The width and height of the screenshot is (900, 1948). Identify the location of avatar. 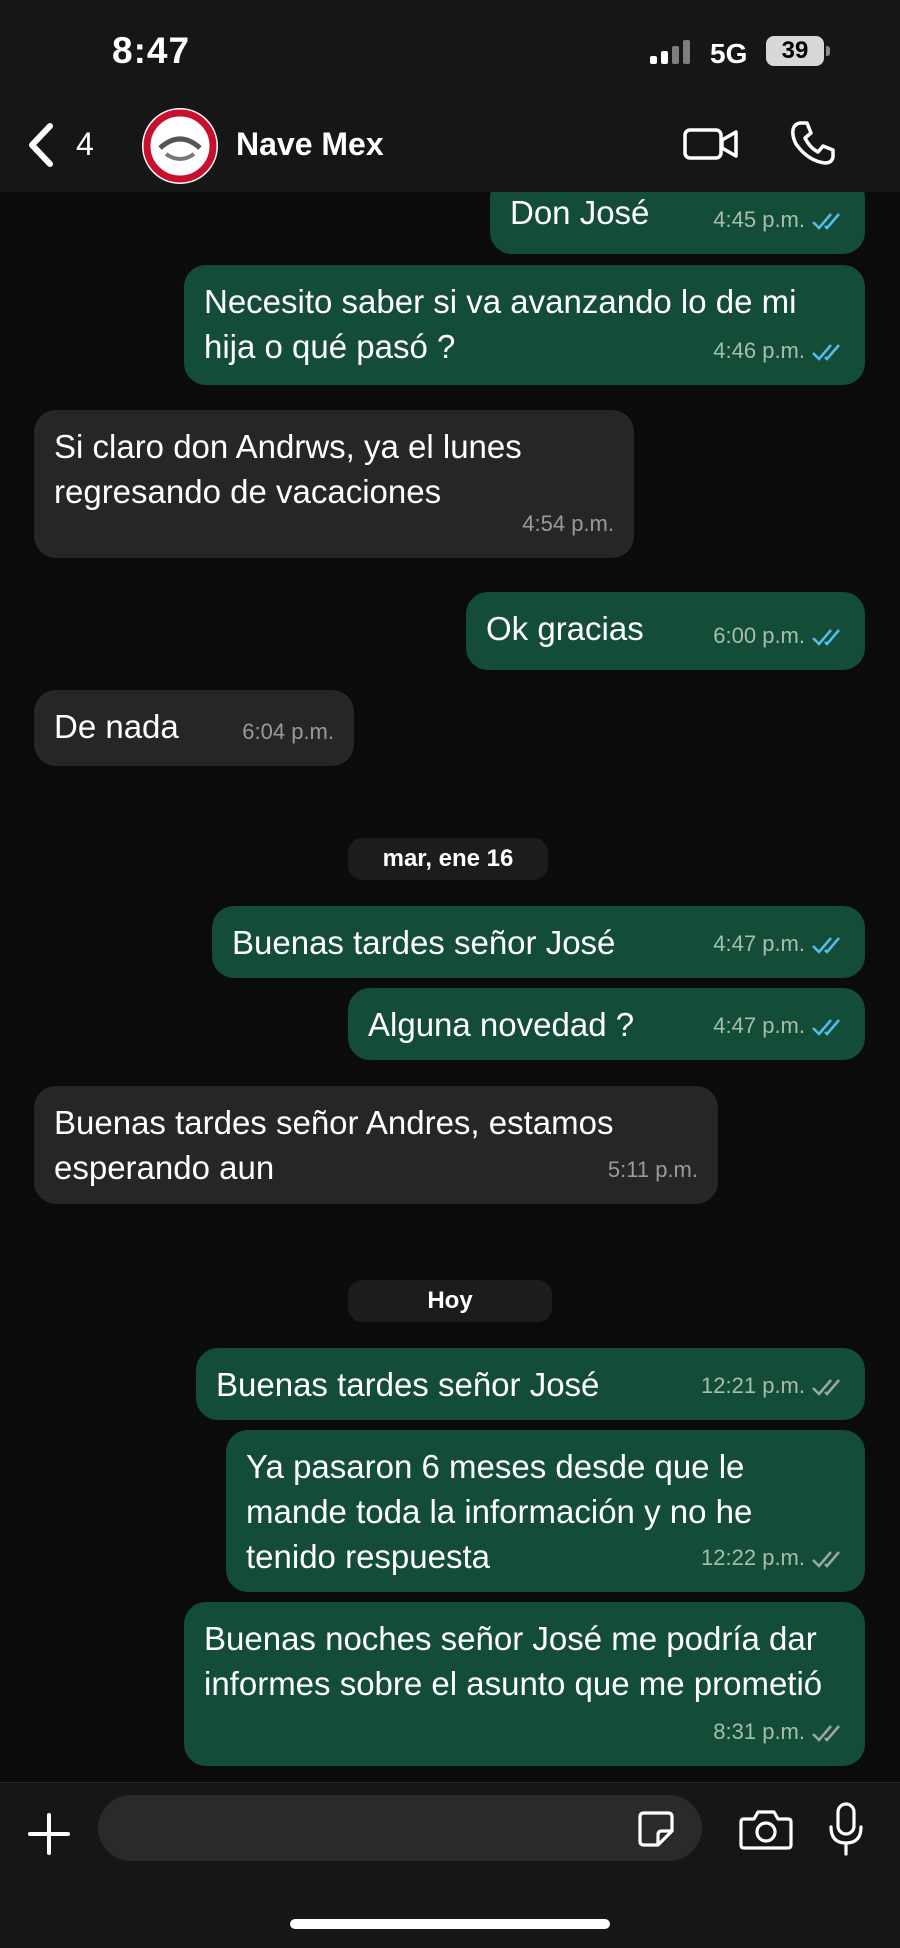
(180, 146).